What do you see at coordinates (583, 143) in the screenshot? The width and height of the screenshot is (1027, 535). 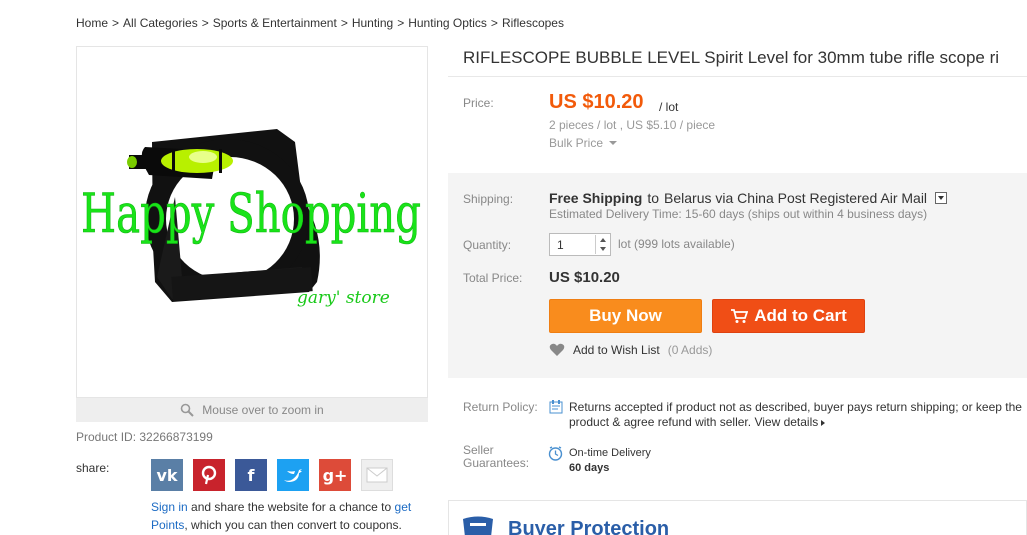 I see `bulk-price-toggle: Bulk Price` at bounding box center [583, 143].